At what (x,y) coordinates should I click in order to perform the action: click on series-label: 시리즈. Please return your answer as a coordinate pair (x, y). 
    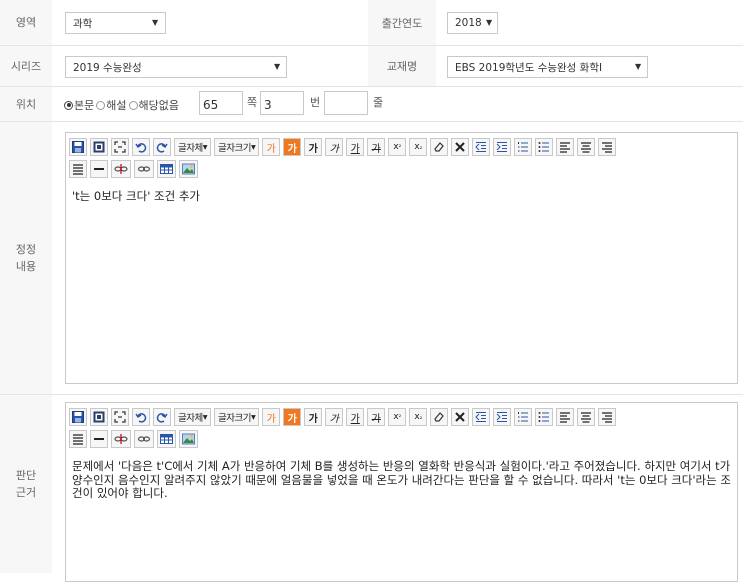
    Looking at the image, I should click on (26, 66).